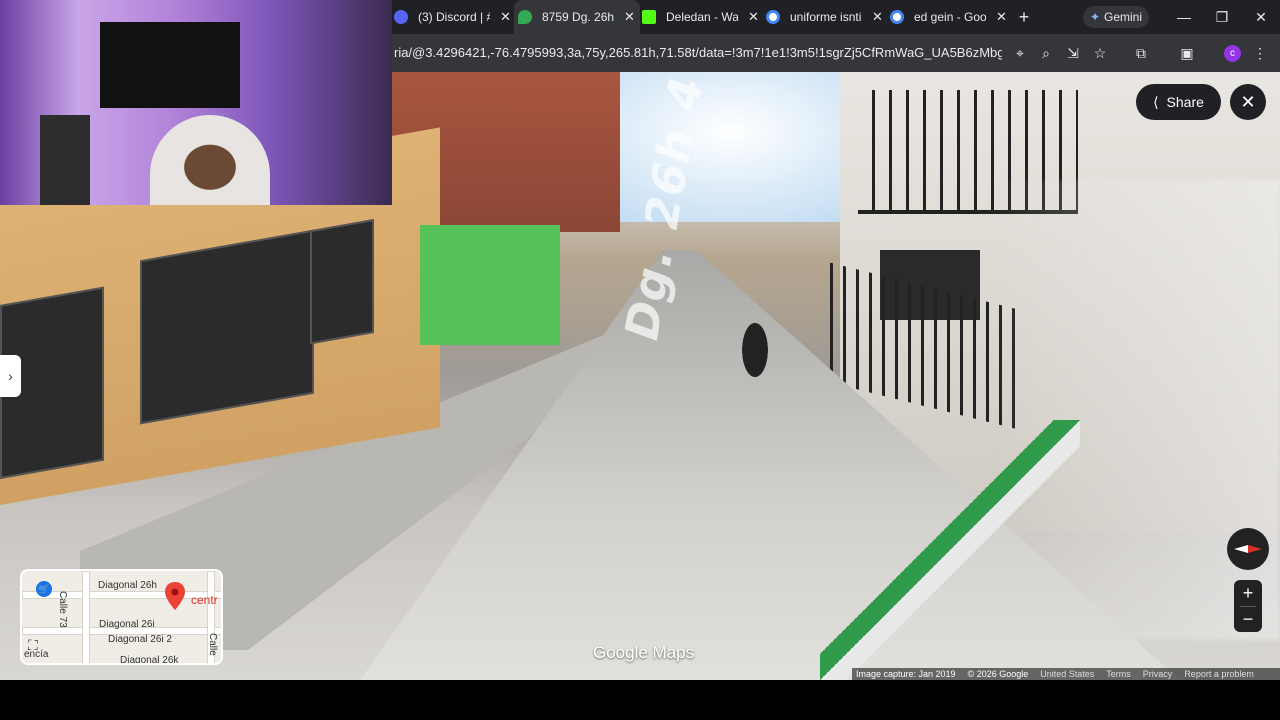 The width and height of the screenshot is (1280, 720). Describe the element at coordinates (998, 674) in the screenshot. I see `copyright: © 2026 Google` at that location.